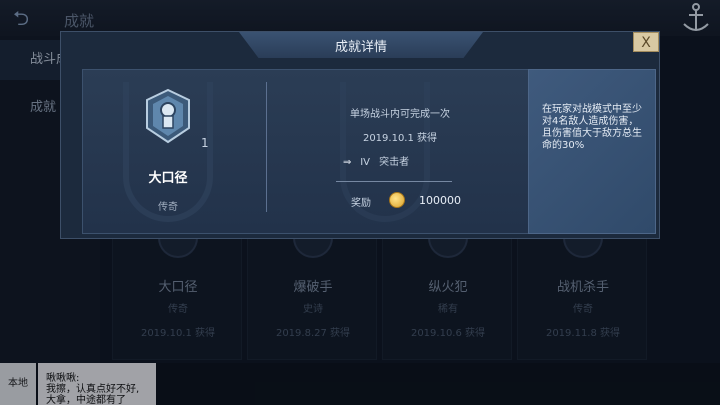  What do you see at coordinates (205, 143) in the screenshot?
I see `badge-count: 1` at bounding box center [205, 143].